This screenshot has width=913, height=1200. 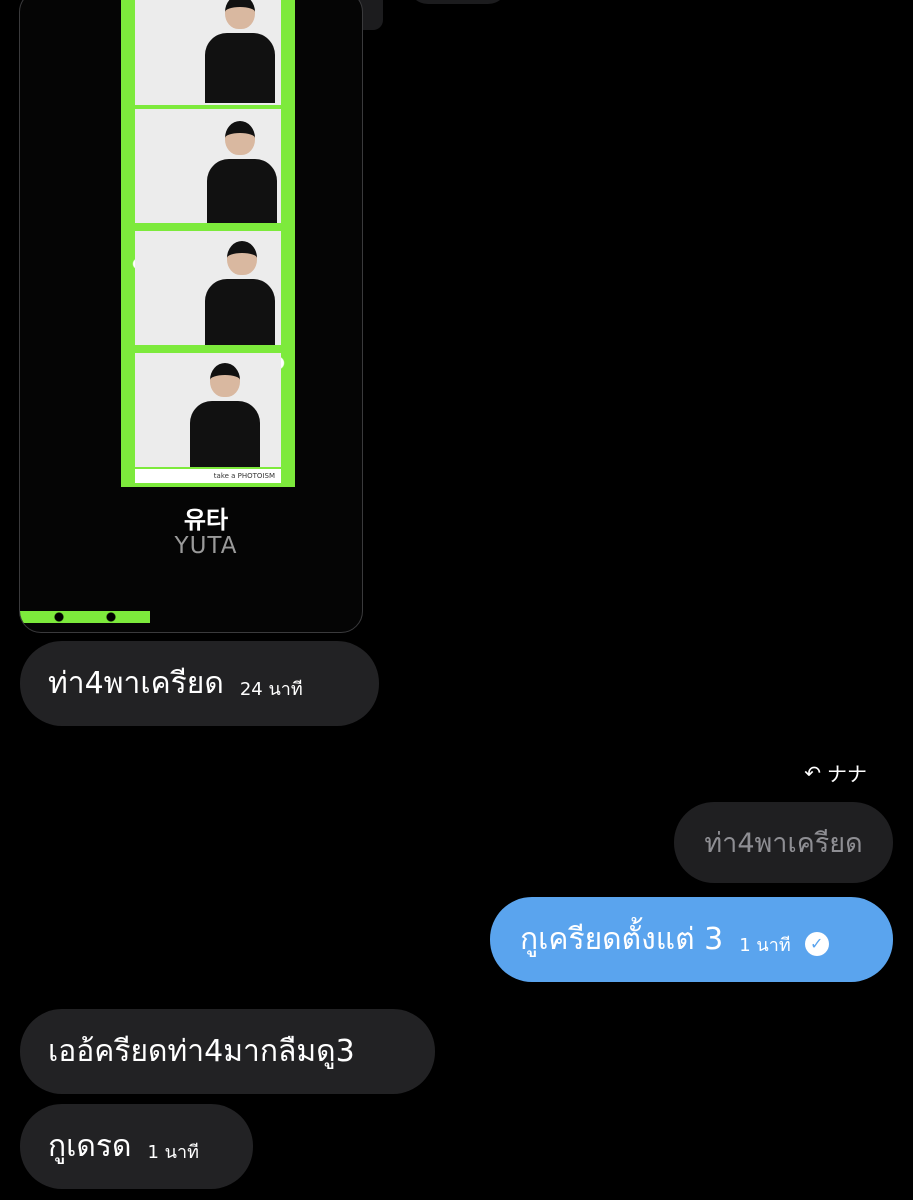 What do you see at coordinates (622, 939) in the screenshot?
I see `message-text: กูเครียดตั้งแต่ 3` at bounding box center [622, 939].